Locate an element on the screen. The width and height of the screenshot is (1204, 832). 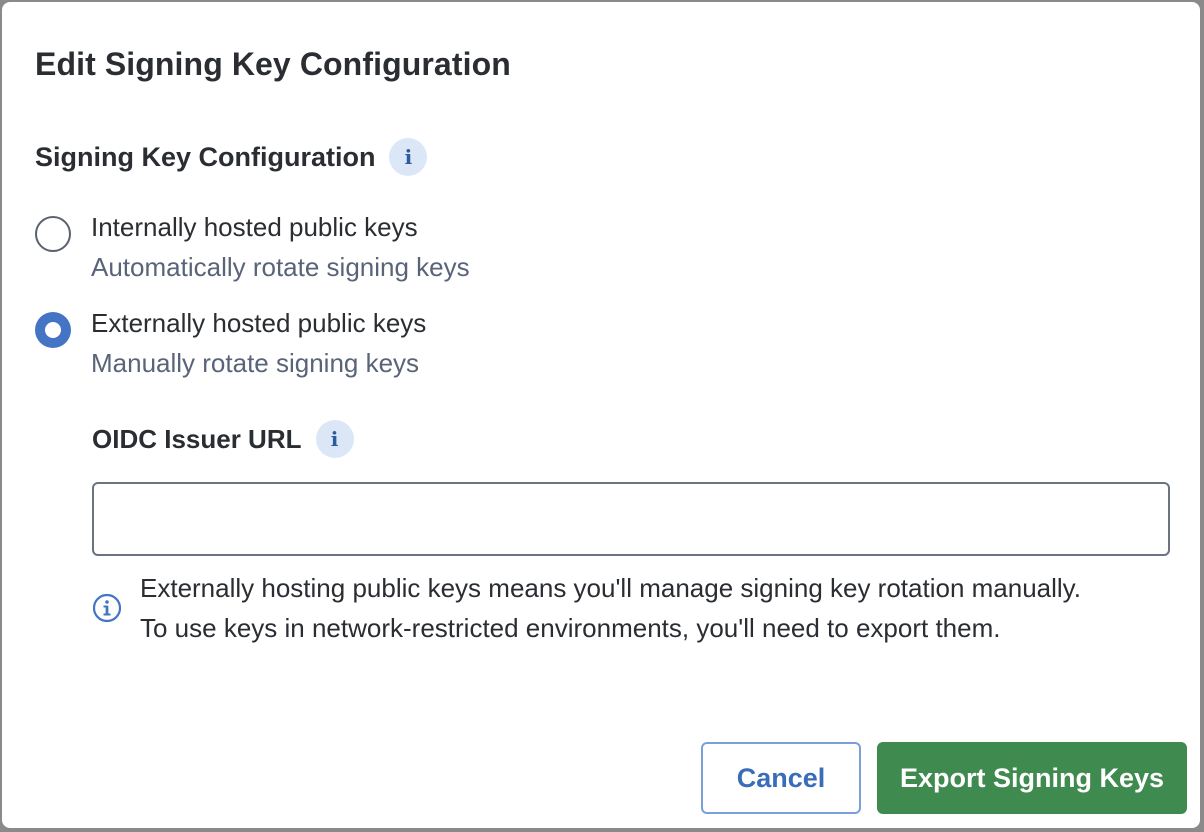
section-label-text: Signing Key Configuration is located at coordinates (205, 156).